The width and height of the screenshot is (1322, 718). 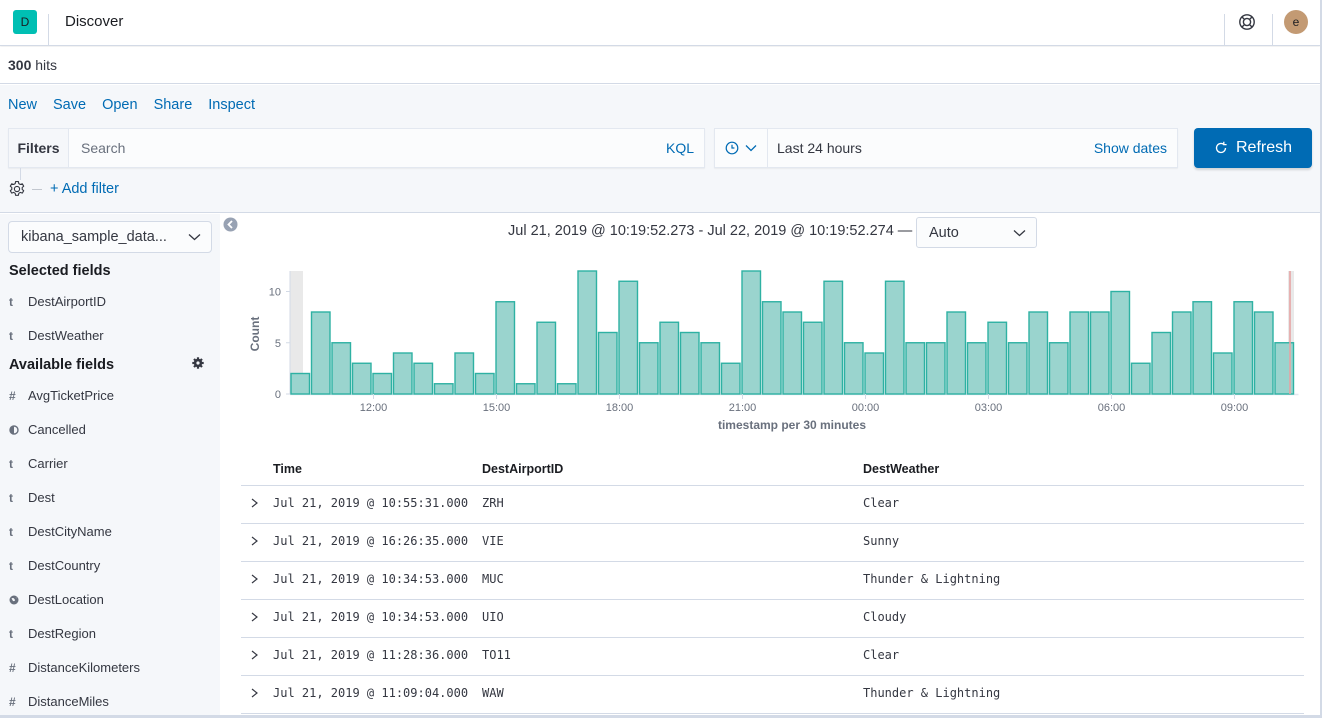 I want to click on collapse-sidebar-icon, so click(x=230, y=224).